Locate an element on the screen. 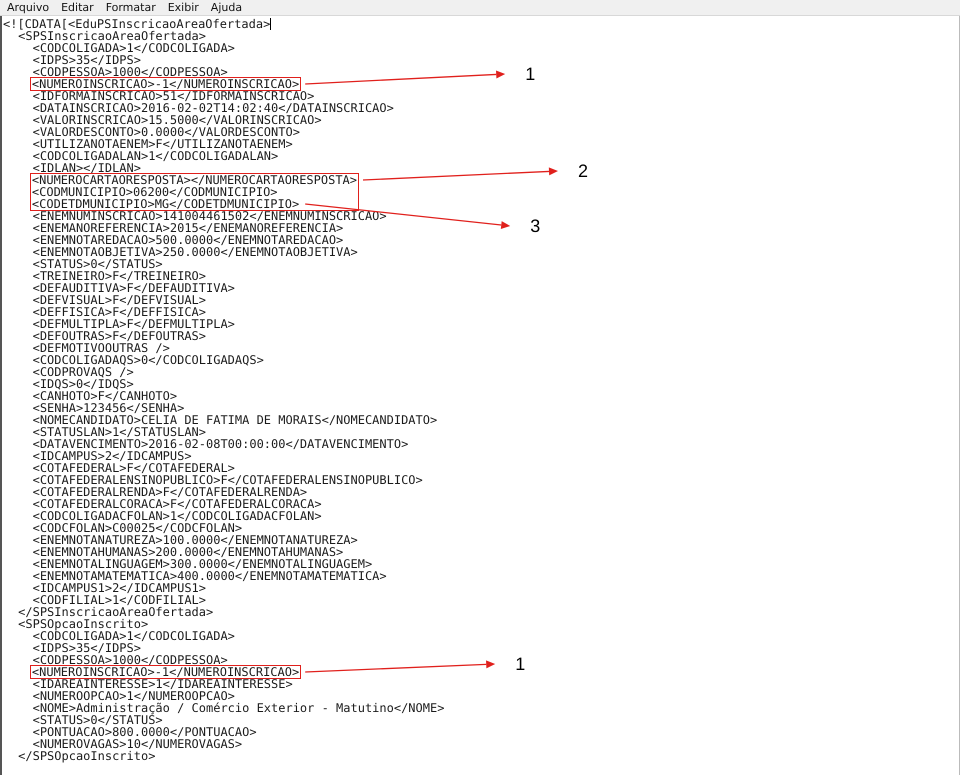 This screenshot has width=960, height=776. code-line: <ENEMNOTAREDACAO>500.0000</ENEMNOTAREDACAO> is located at coordinates (188, 240).